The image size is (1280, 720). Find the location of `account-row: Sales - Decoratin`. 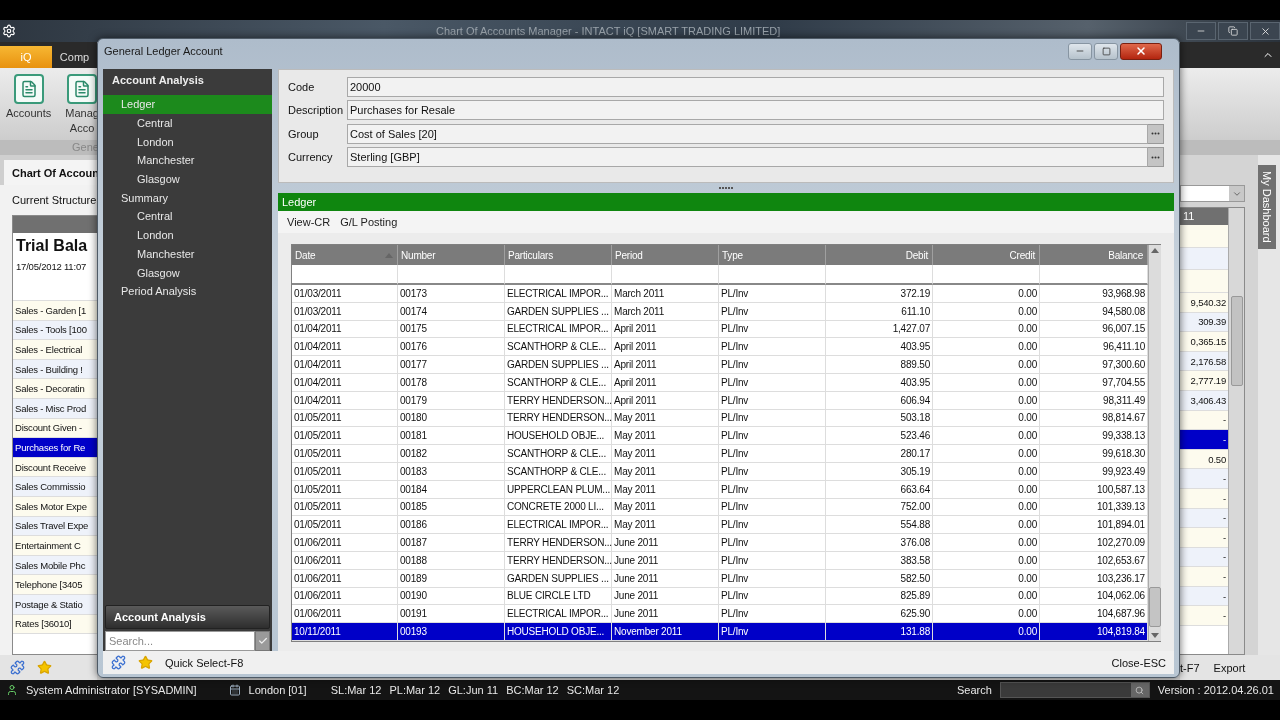

account-row: Sales - Decoratin is located at coordinates (55, 389).